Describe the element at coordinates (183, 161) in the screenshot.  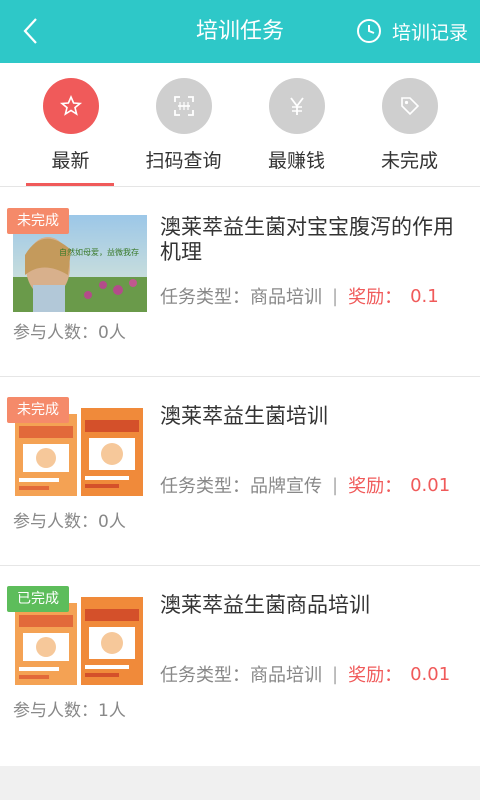
I see `tab-label: 扫码查询` at that location.